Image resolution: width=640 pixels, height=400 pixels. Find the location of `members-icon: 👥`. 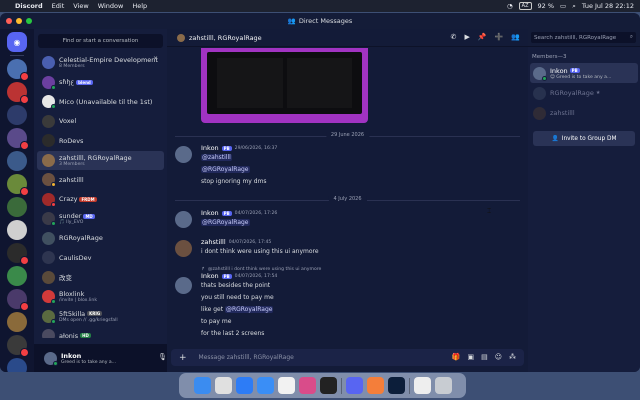

members-icon: 👥 is located at coordinates (515, 37).